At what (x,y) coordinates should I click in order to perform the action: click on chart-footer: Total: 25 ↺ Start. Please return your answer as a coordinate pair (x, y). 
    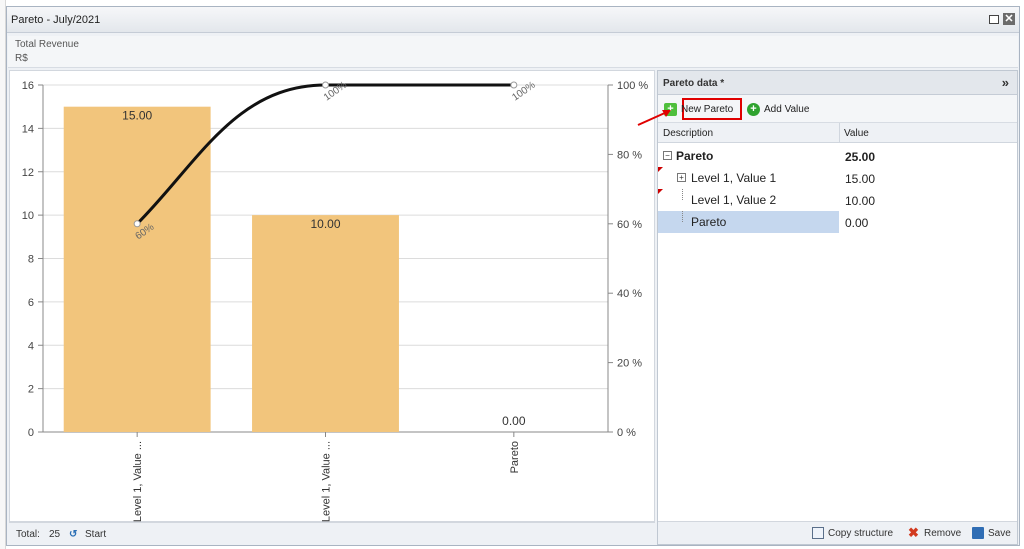
    Looking at the image, I should click on (332, 533).